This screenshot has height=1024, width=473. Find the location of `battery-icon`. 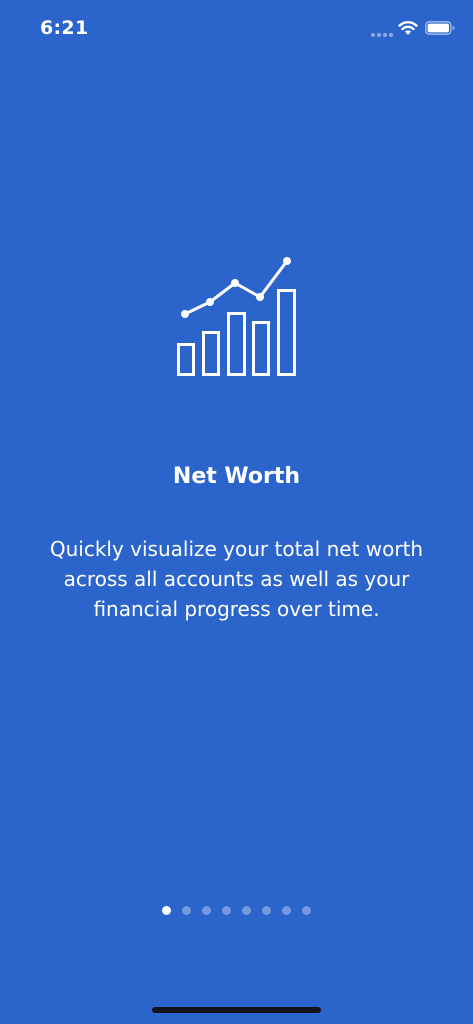

battery-icon is located at coordinates (440, 28).